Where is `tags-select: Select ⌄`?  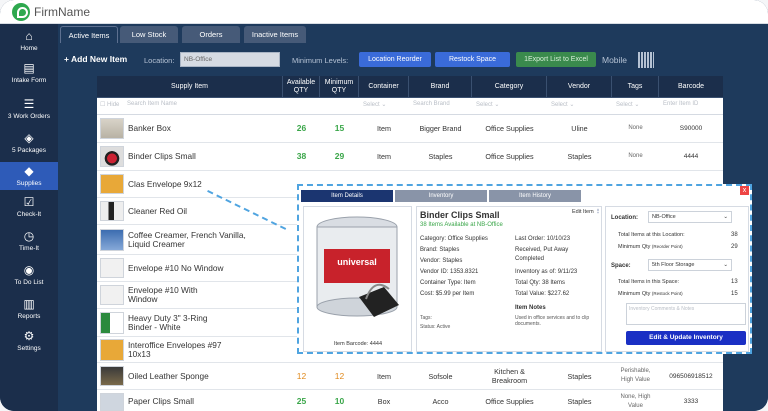 tags-select: Select ⌄ is located at coordinates (627, 106).